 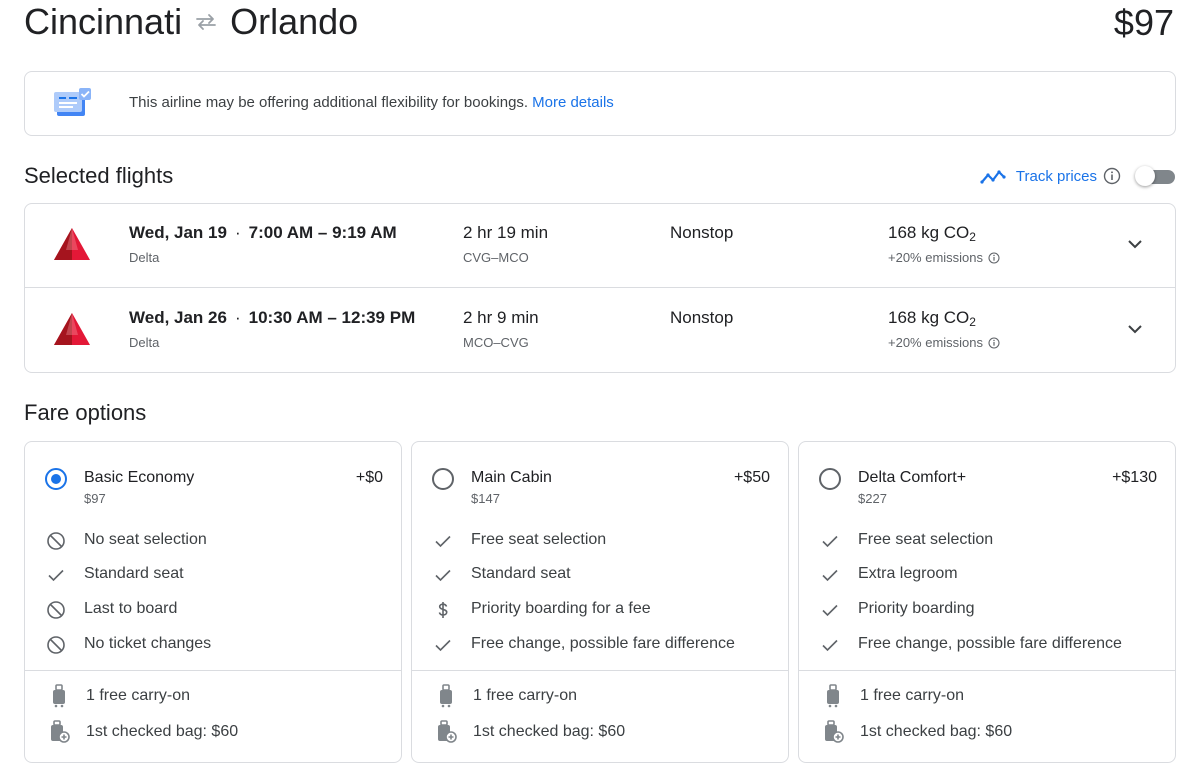 I want to click on fare-feature-text: Free change, possible fare difference, so click(x=990, y=643).